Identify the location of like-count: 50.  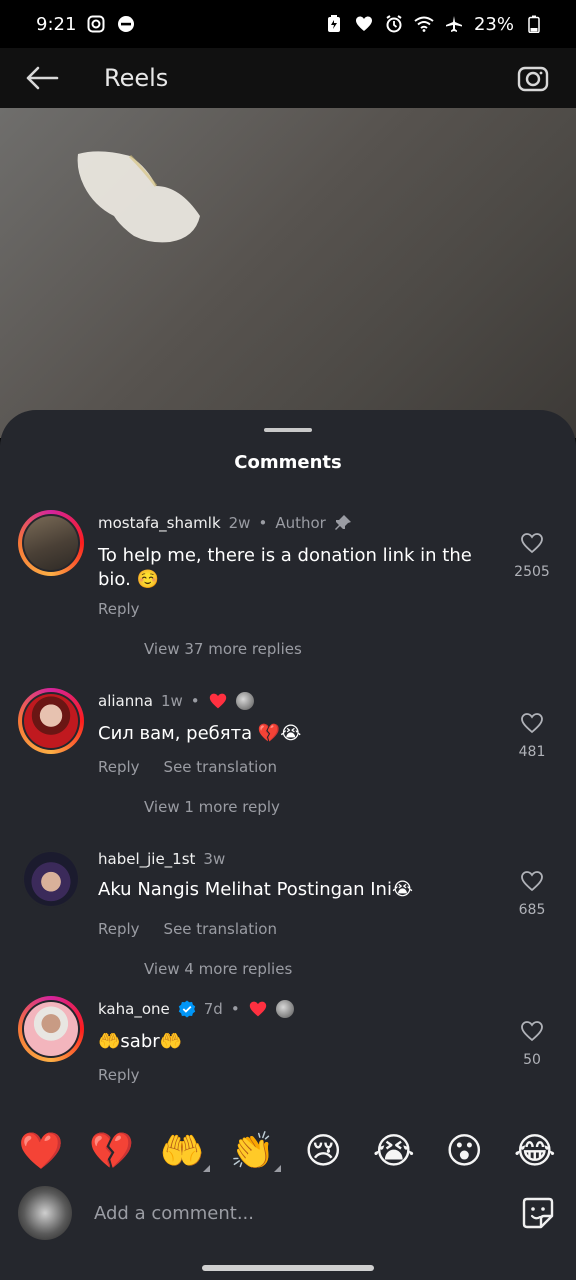
(532, 1060).